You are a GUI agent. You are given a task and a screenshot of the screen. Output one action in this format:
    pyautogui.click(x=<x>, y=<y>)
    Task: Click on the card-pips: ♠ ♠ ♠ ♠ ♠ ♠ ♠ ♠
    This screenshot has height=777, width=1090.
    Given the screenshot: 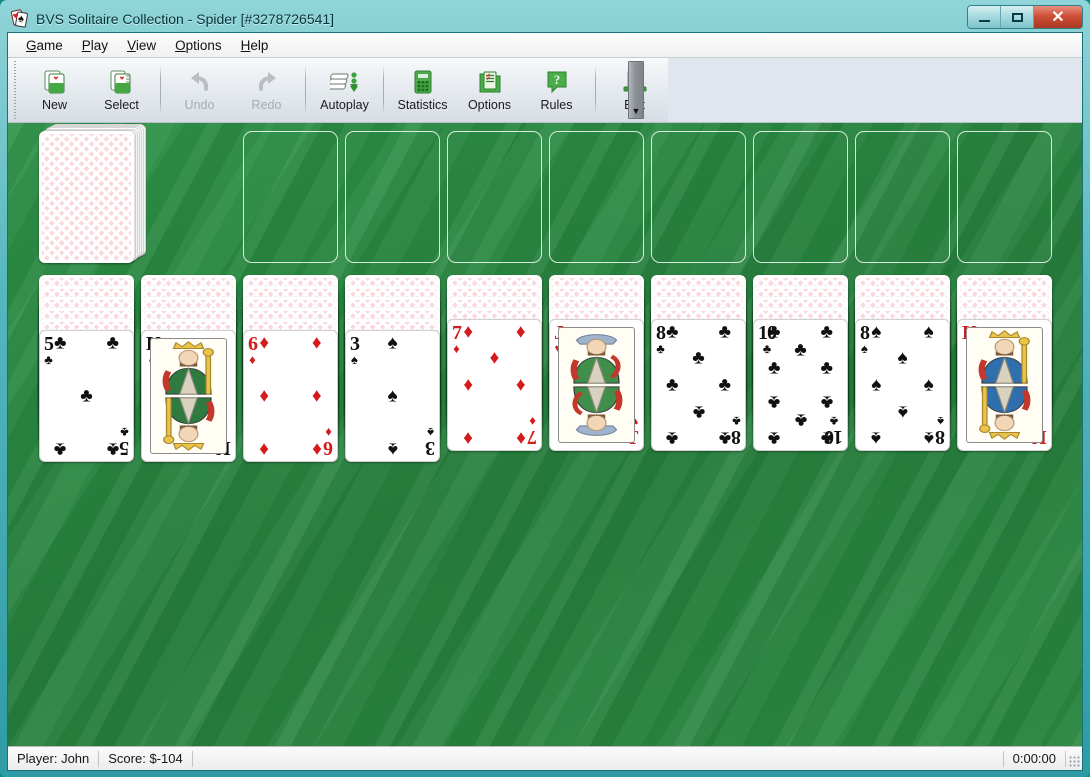 What is the action you would take?
    pyautogui.click(x=902, y=385)
    